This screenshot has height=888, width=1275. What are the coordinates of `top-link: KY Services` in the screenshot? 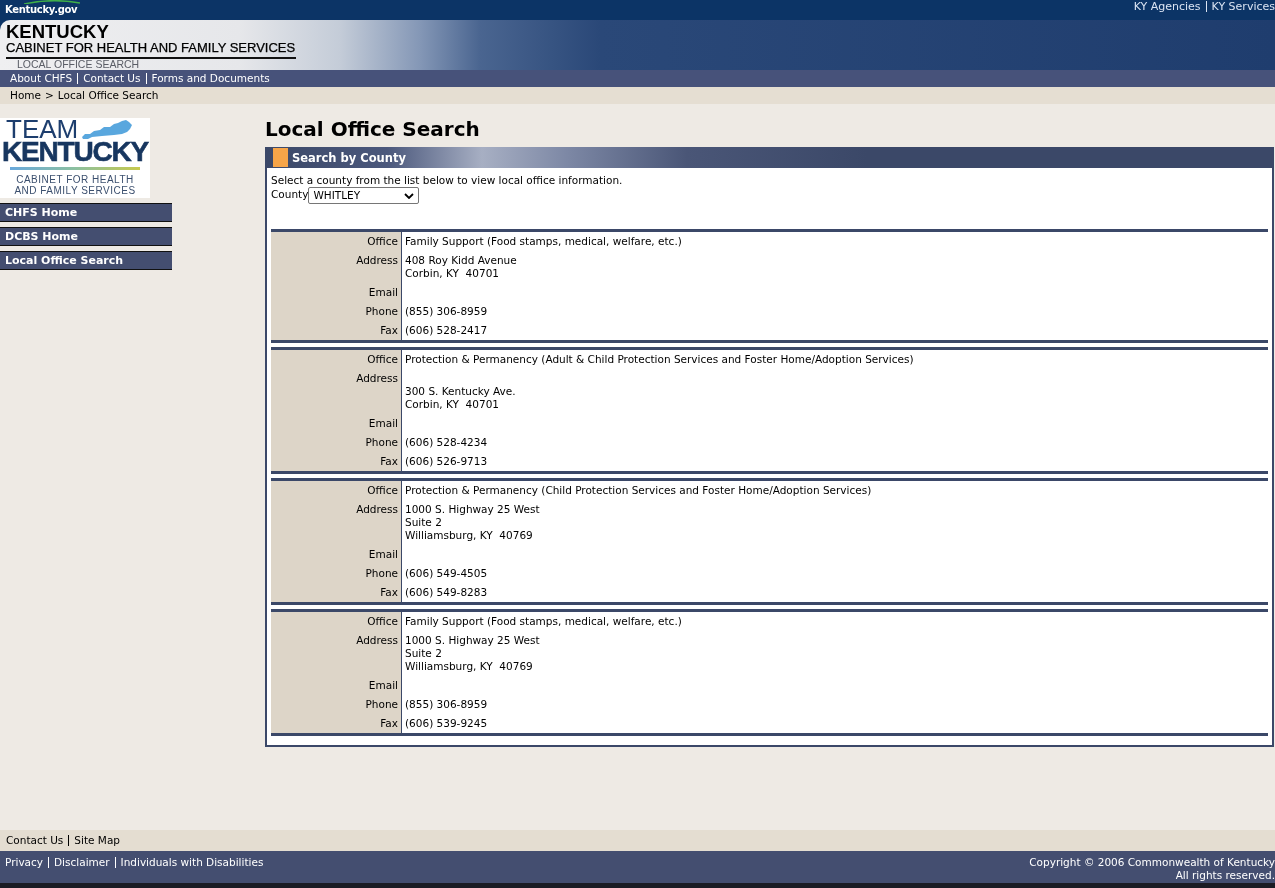 It's located at (1243, 6).